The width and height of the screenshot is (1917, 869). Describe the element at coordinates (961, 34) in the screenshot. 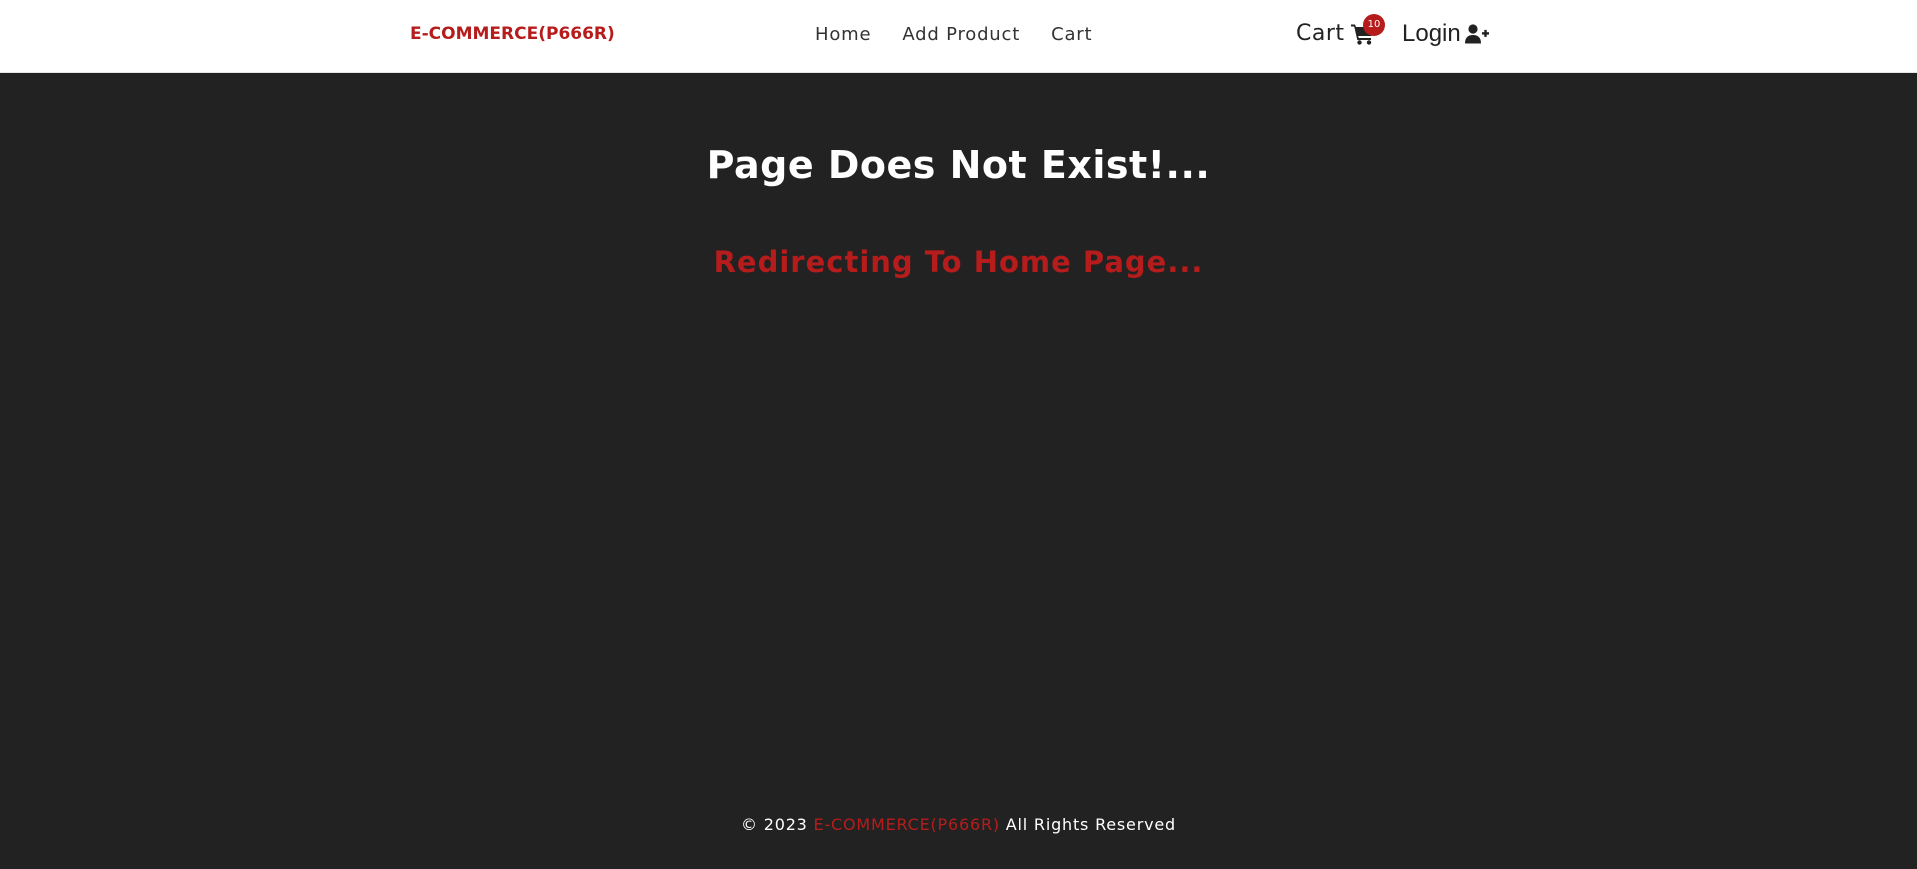

I see `nav-link-add-product: Add Product` at that location.